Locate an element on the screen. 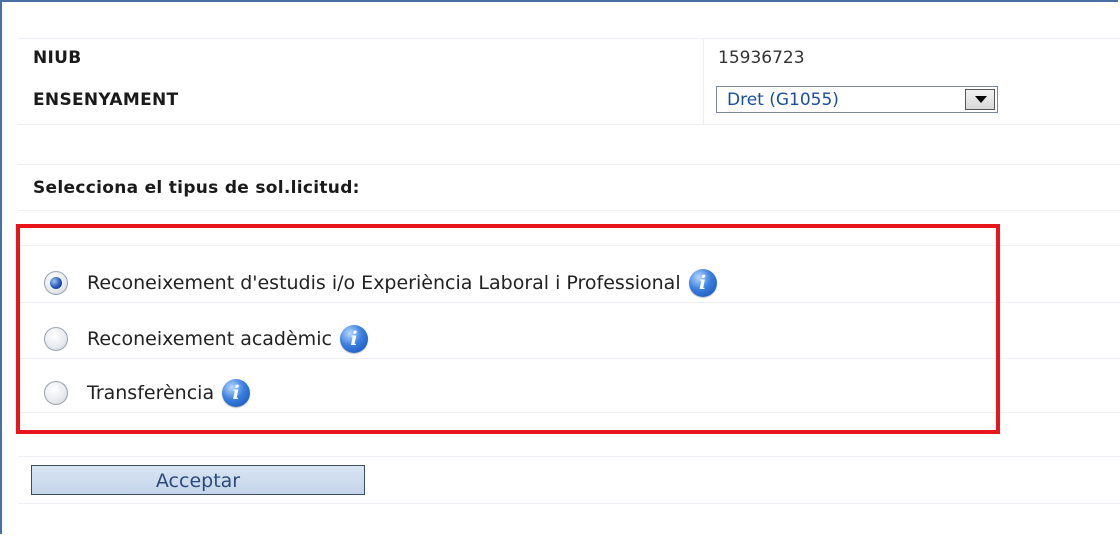  radio-button-checked is located at coordinates (56, 283).